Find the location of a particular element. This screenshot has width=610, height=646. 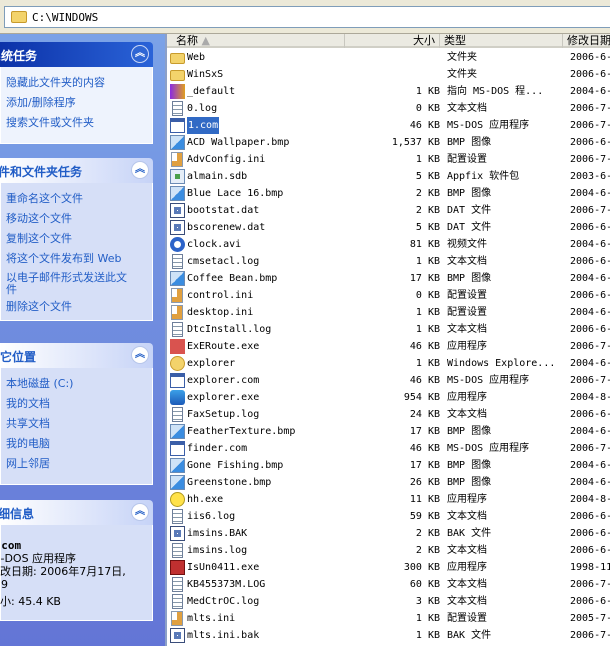

file-row: ExERoute.exe 46 KB 应用程序 2006-7- is located at coordinates (388, 346).